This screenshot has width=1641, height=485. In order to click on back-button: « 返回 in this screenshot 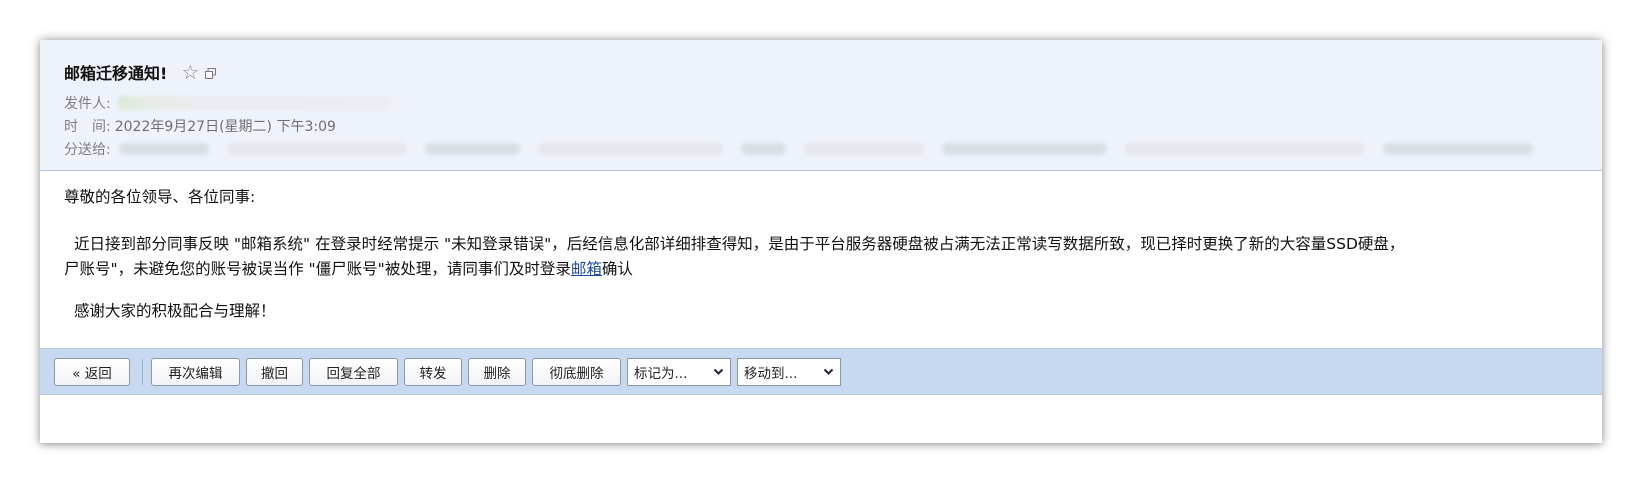, I will do `click(92, 371)`.